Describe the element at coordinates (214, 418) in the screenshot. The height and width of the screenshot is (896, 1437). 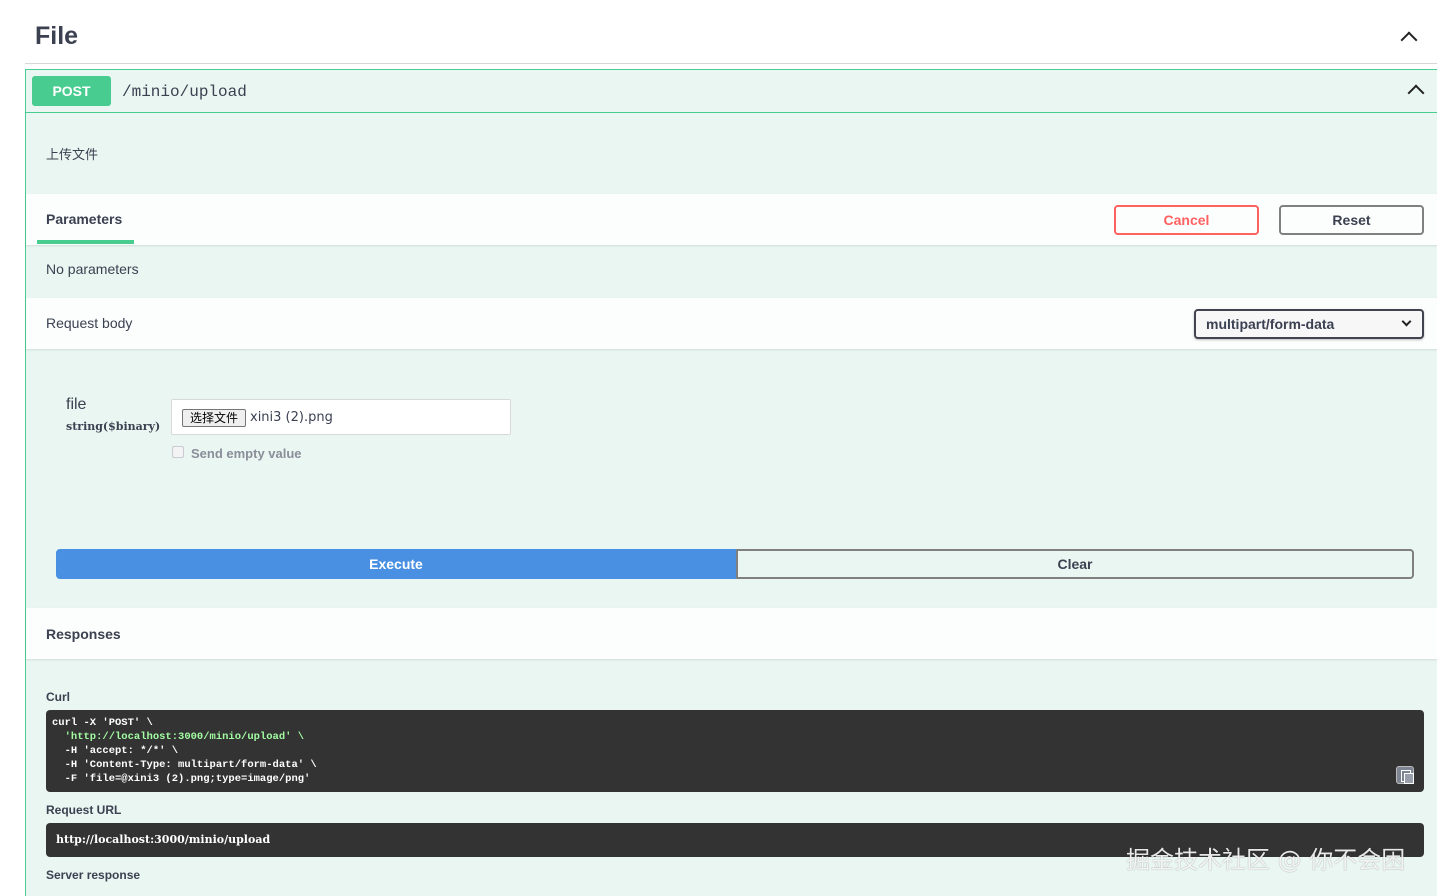
I see `choose-file-button: 选择文件` at that location.